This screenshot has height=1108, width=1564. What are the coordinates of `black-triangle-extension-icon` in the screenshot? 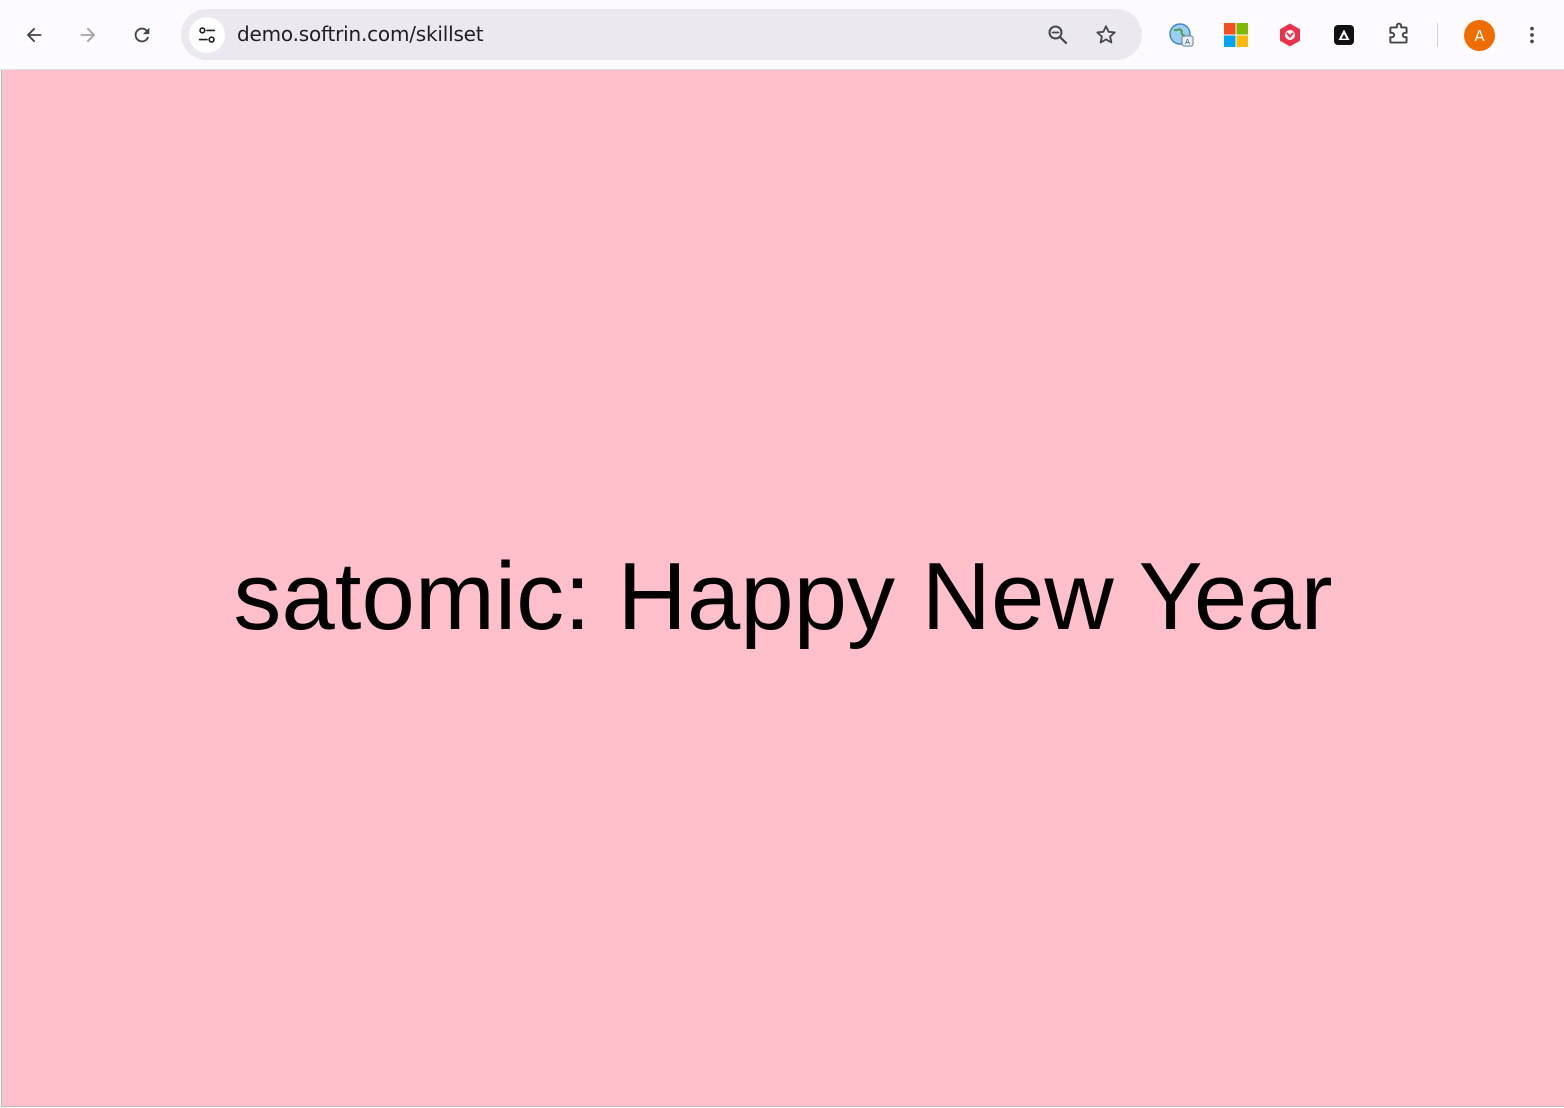 It's located at (1344, 35).